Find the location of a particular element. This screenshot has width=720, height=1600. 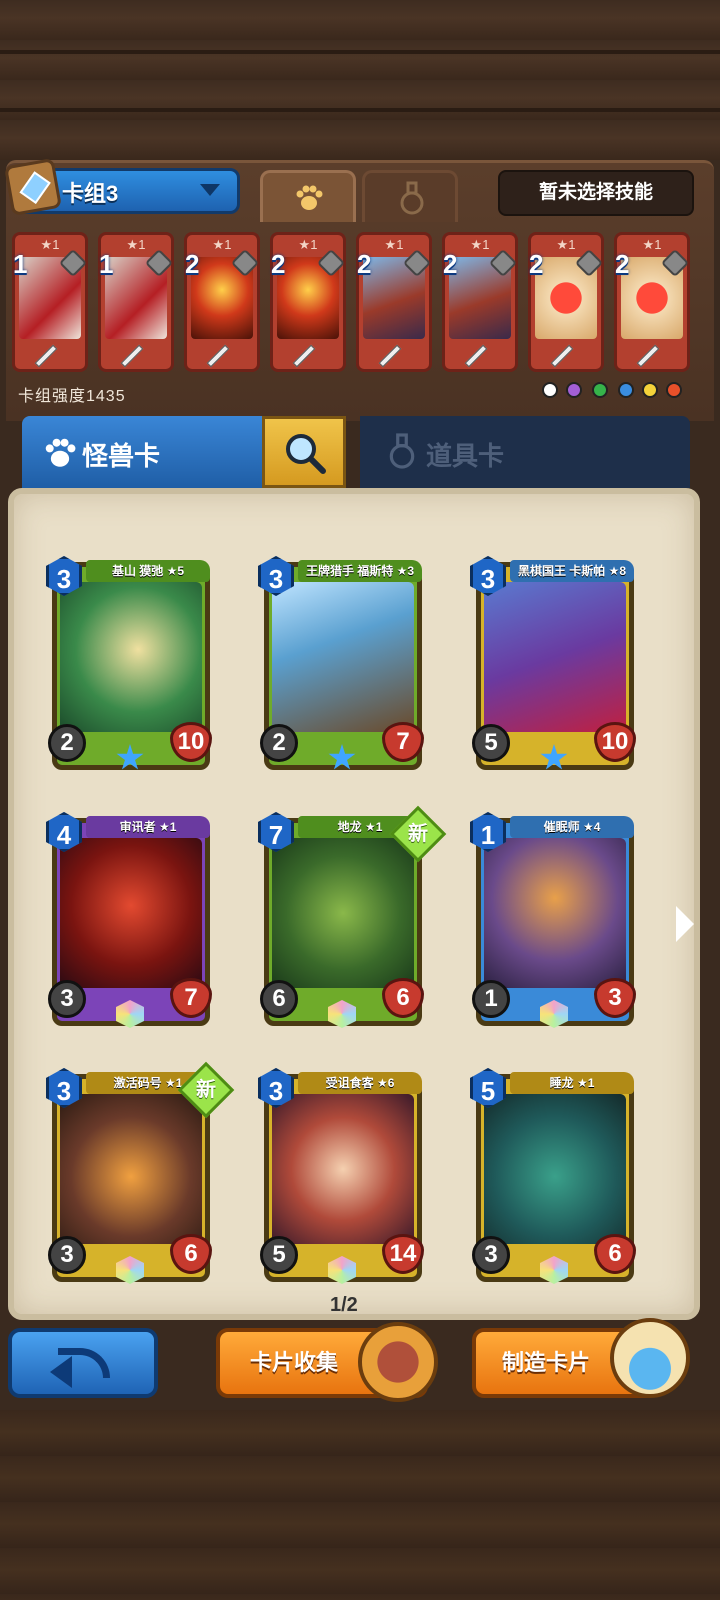

page-indicator: 1/2 is located at coordinates (344, 1305).